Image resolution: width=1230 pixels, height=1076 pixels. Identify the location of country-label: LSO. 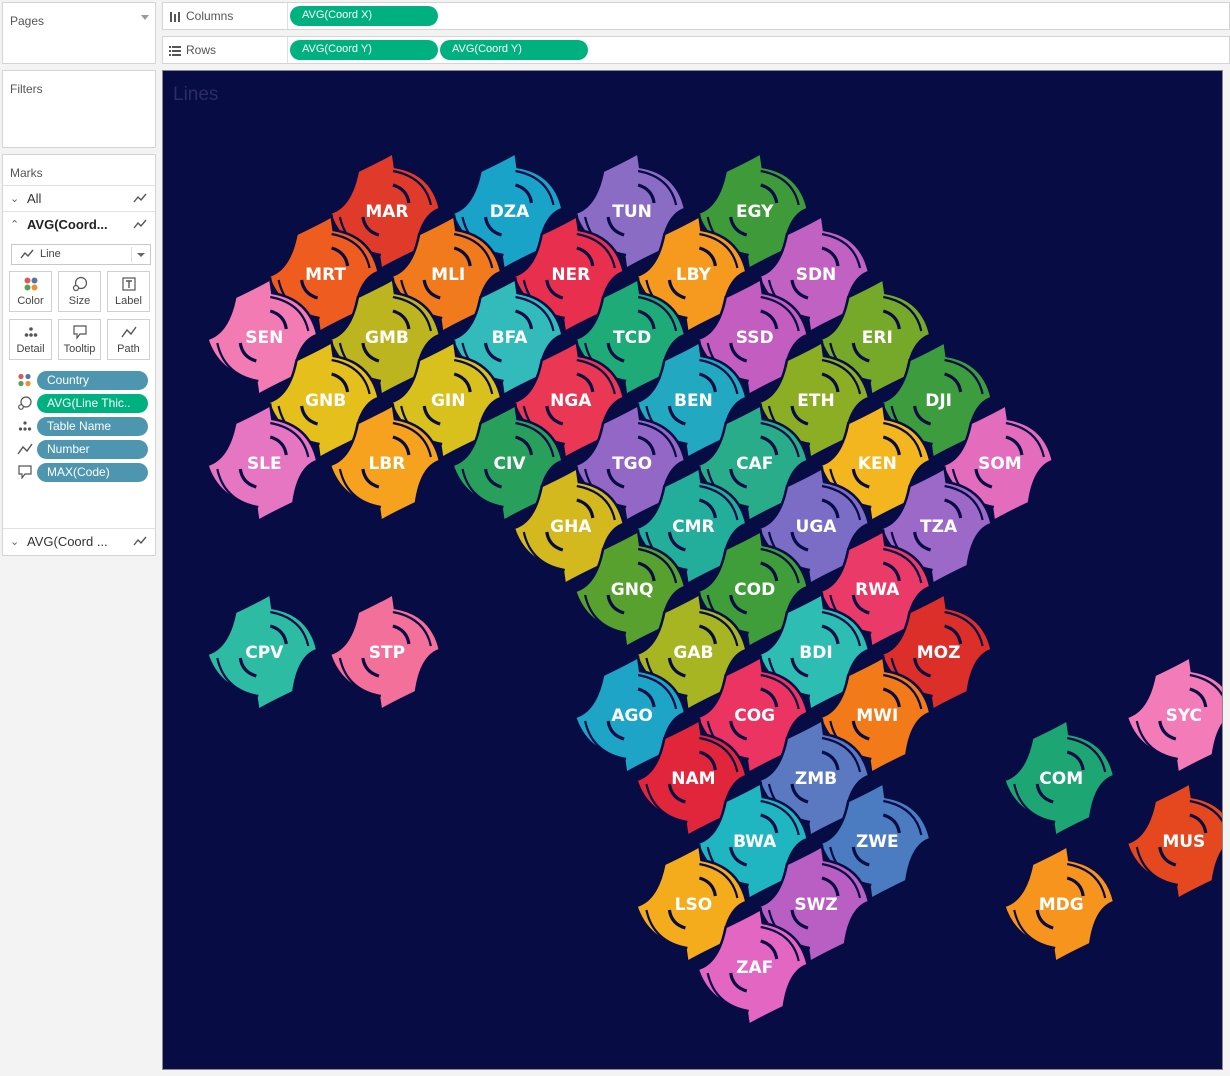
(694, 905).